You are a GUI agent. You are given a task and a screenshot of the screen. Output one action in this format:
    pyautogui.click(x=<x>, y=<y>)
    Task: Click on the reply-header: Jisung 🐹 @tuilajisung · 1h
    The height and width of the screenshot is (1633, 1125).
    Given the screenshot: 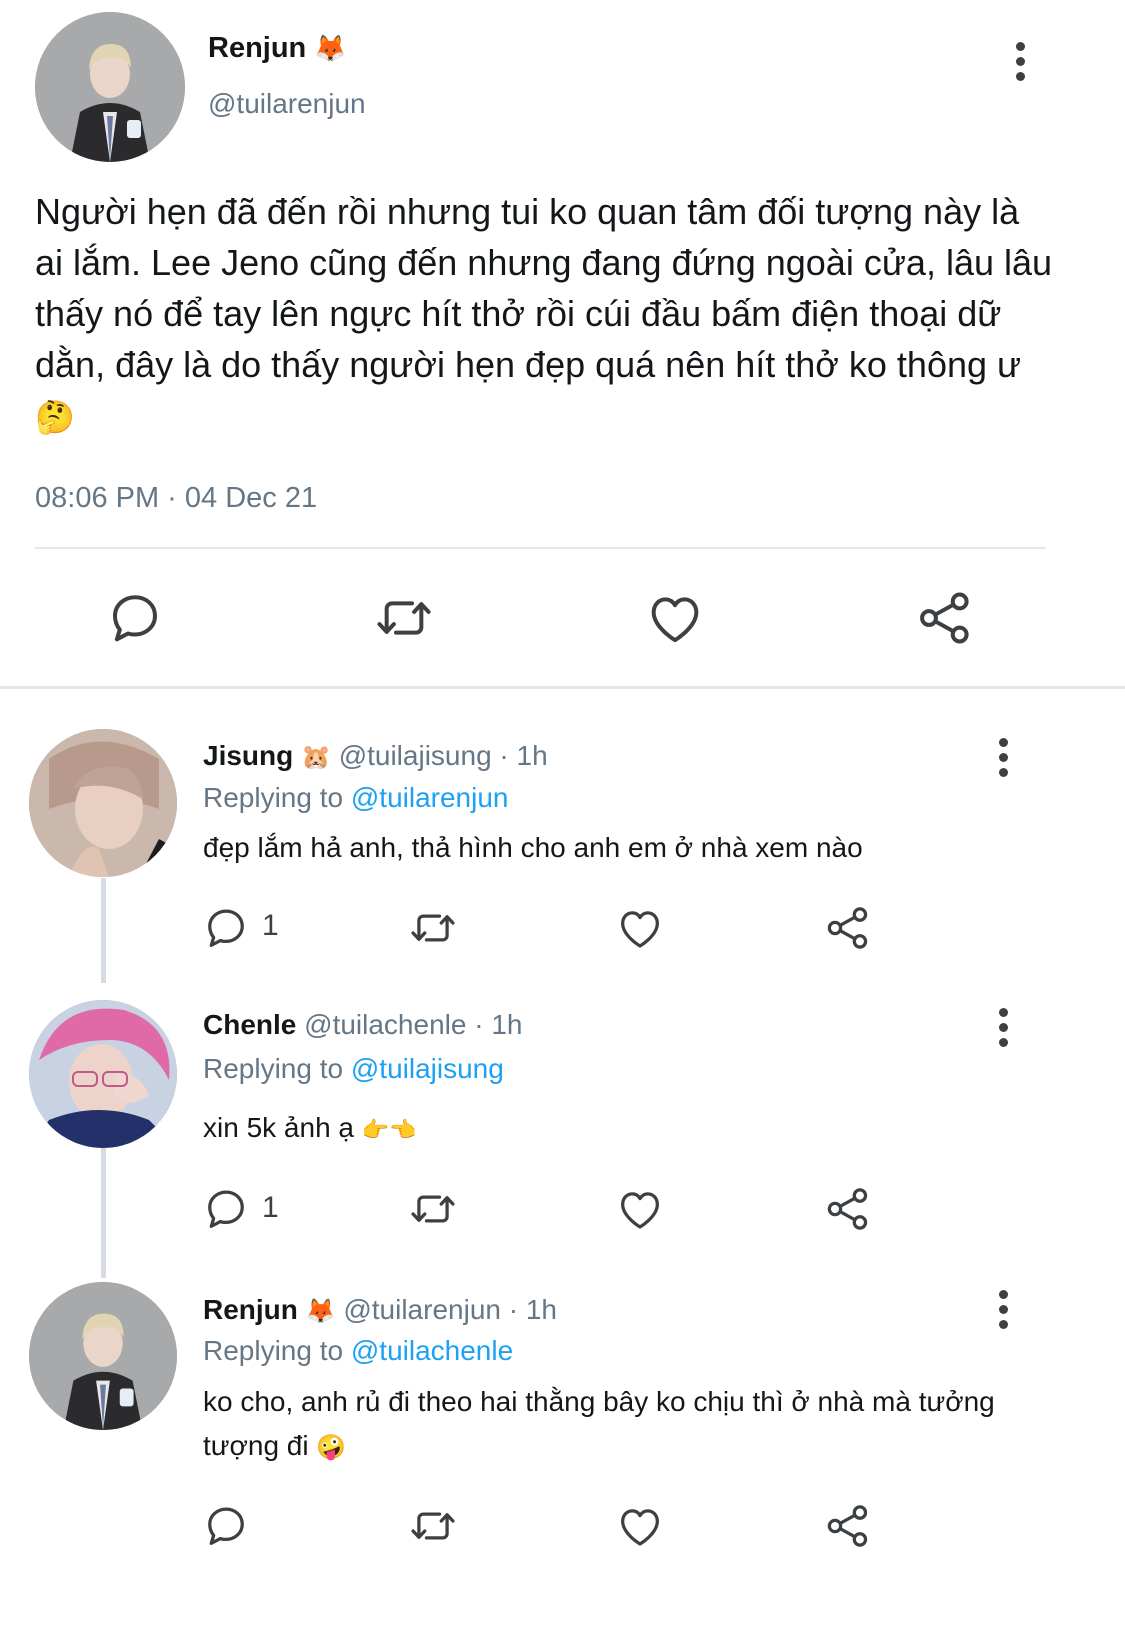 What is the action you would take?
    pyautogui.click(x=375, y=756)
    